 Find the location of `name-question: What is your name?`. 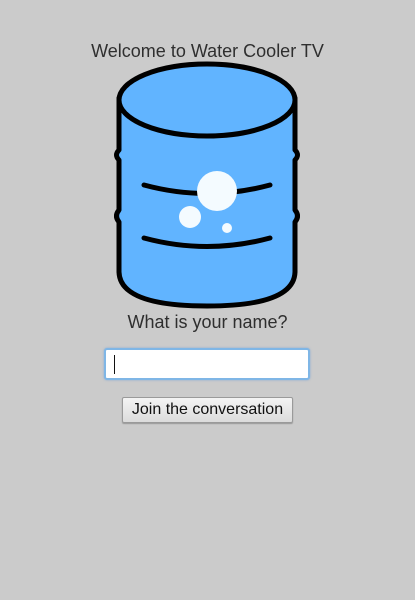

name-question: What is your name? is located at coordinates (207, 322).